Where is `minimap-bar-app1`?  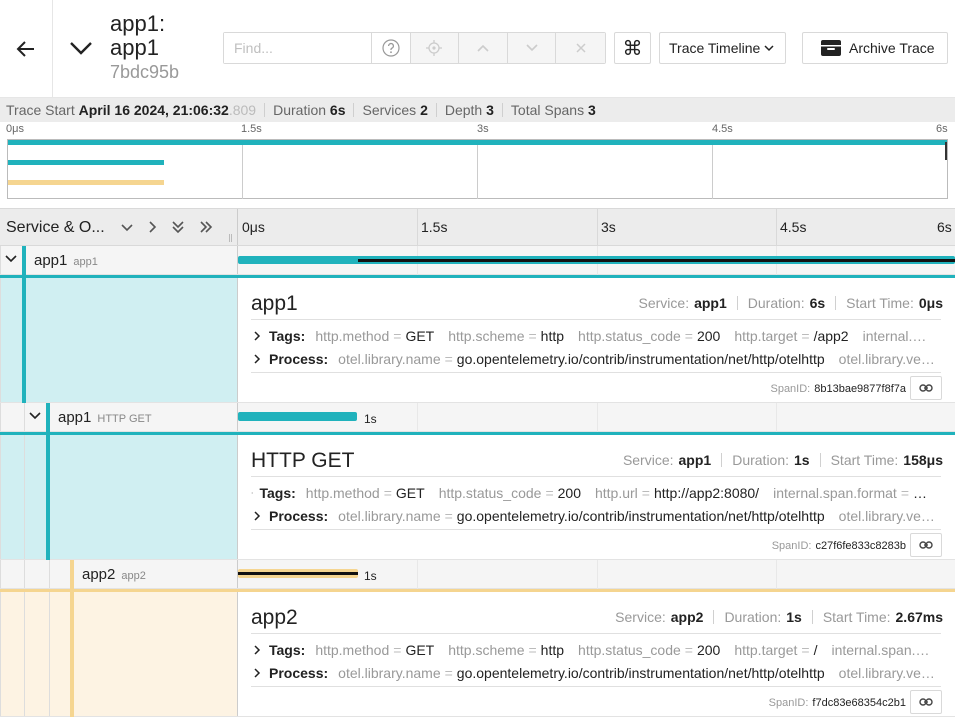 minimap-bar-app1 is located at coordinates (477, 142).